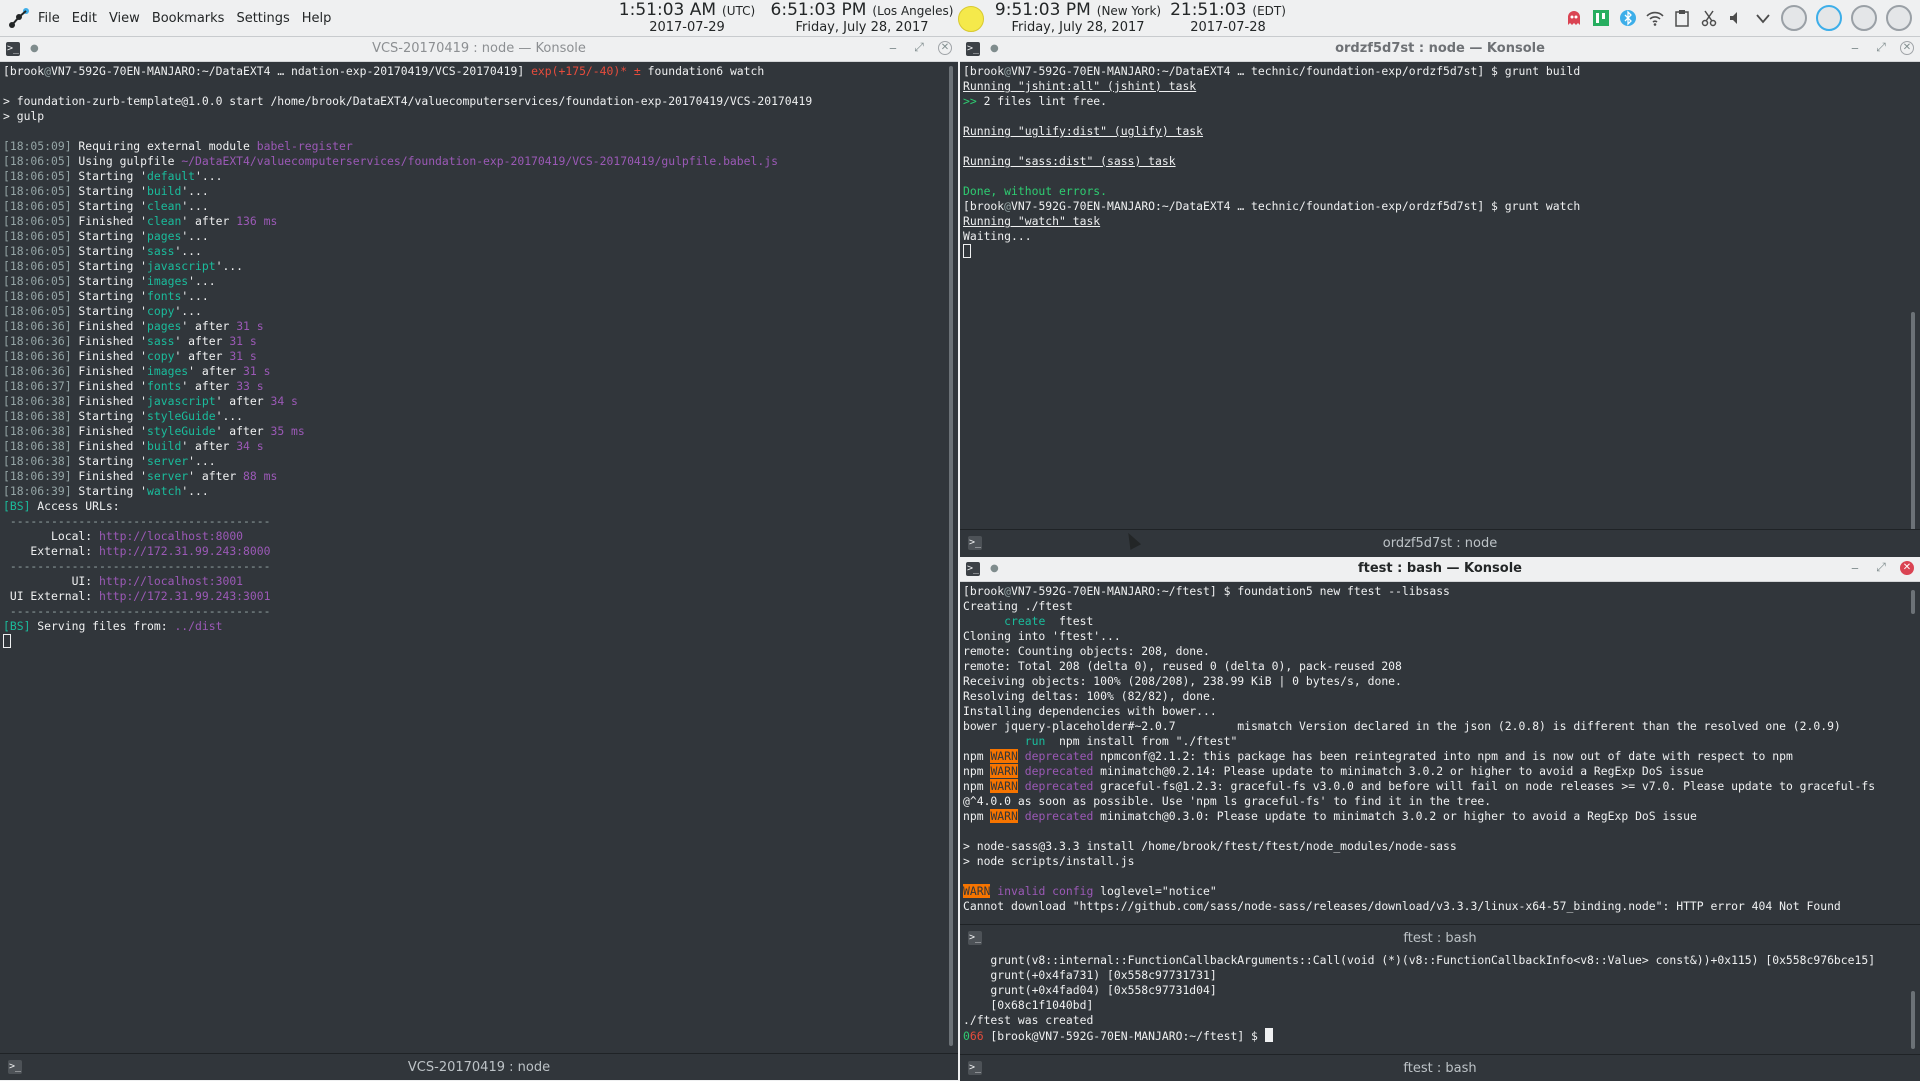  I want to click on tab-label: VCS-20170419 : node, so click(479, 1067).